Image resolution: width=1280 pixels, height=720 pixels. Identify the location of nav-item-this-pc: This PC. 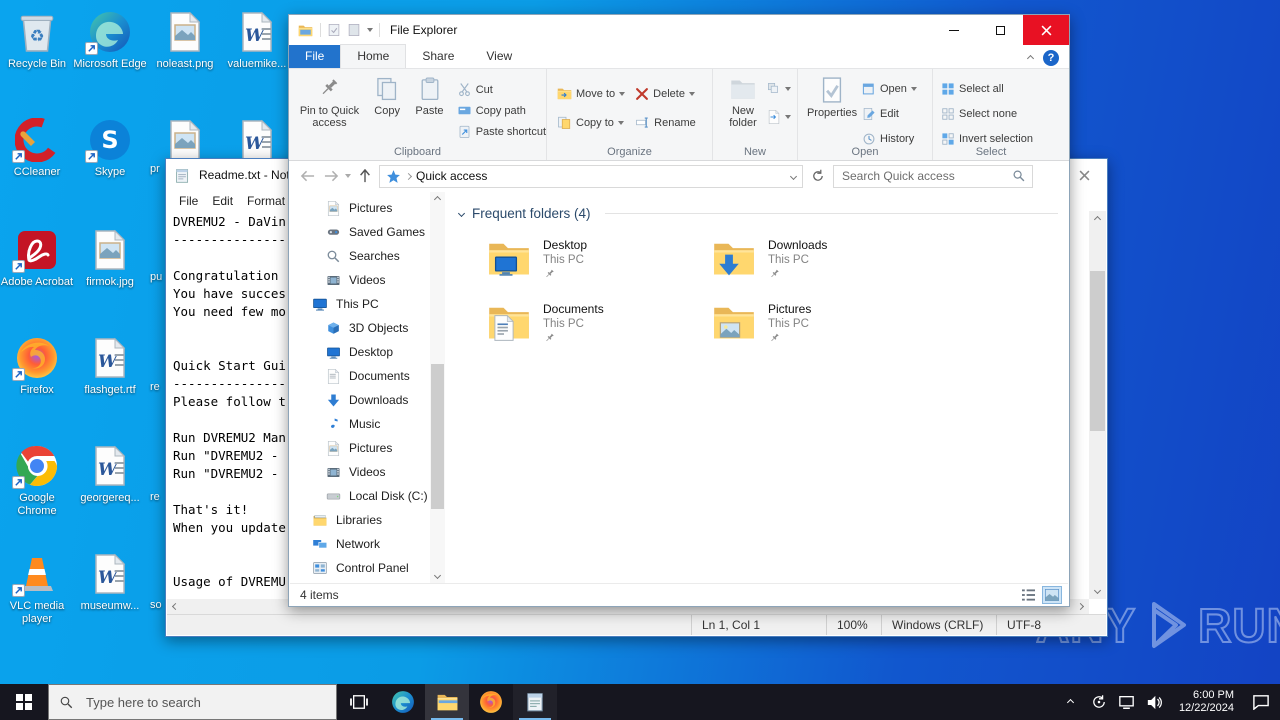
(360, 304).